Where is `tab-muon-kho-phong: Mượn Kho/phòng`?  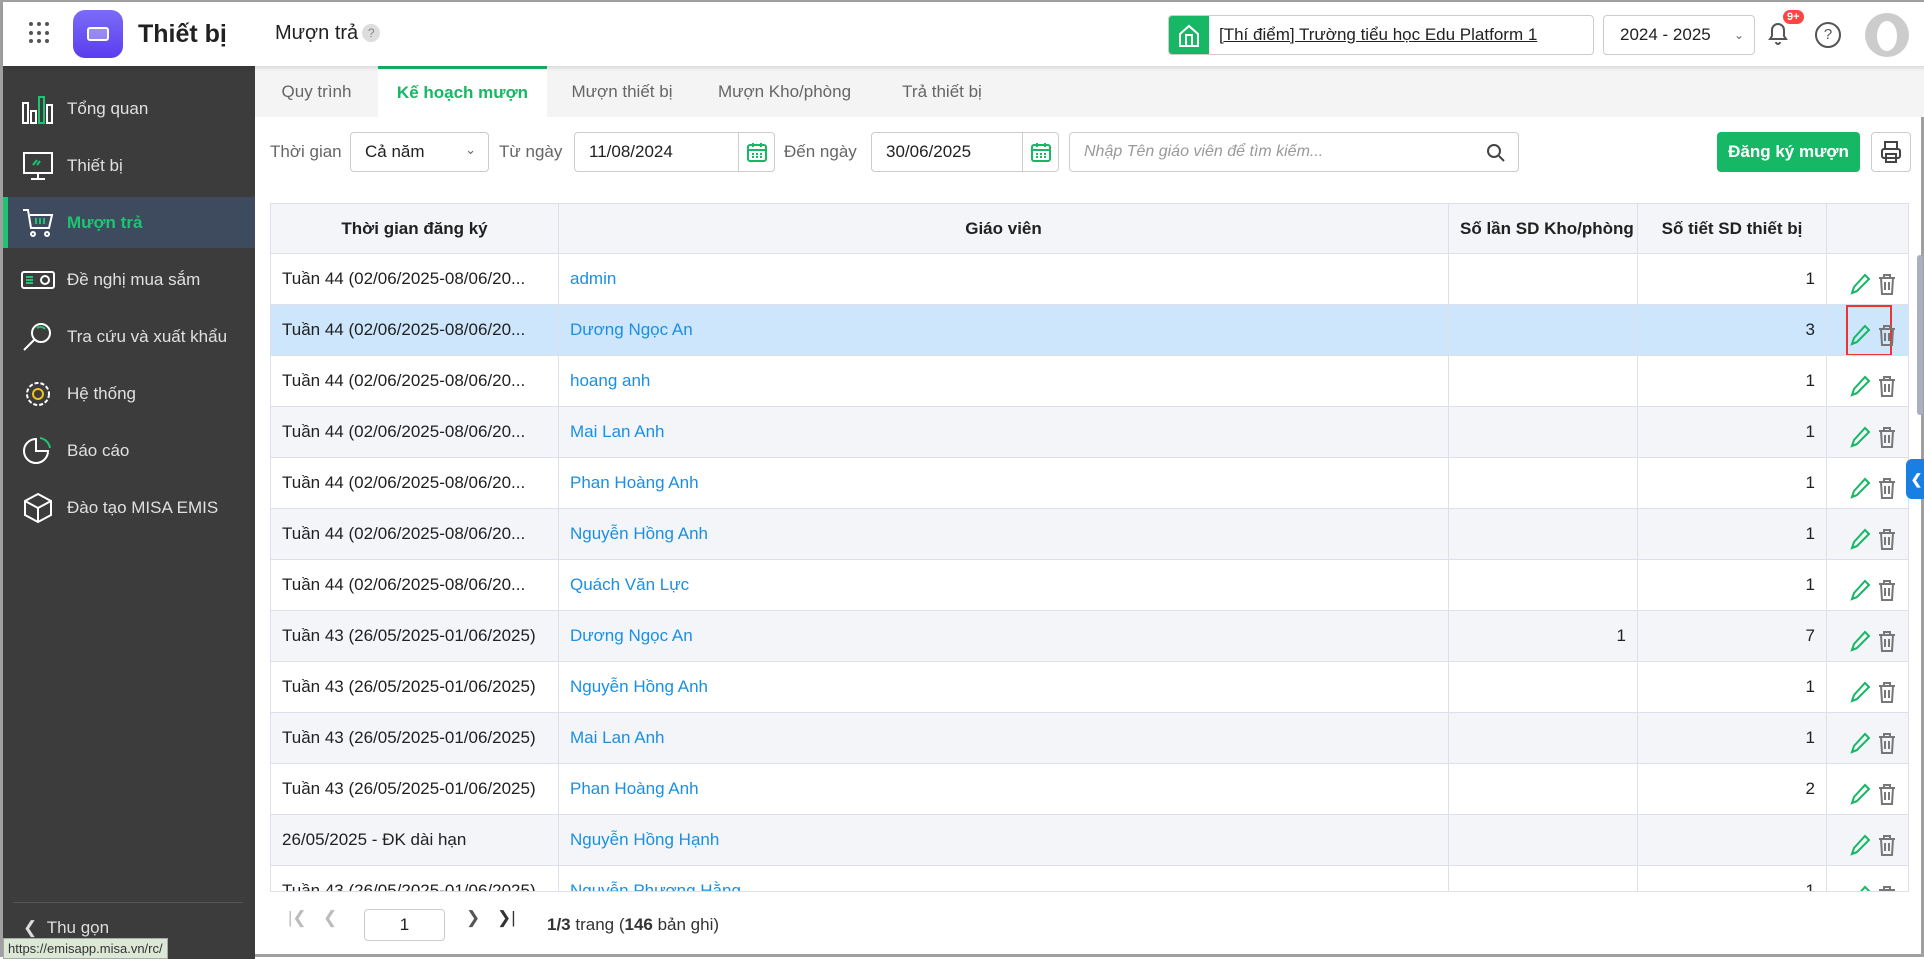
tab-muon-kho-phong: Mượn Kho/phòng is located at coordinates (784, 91).